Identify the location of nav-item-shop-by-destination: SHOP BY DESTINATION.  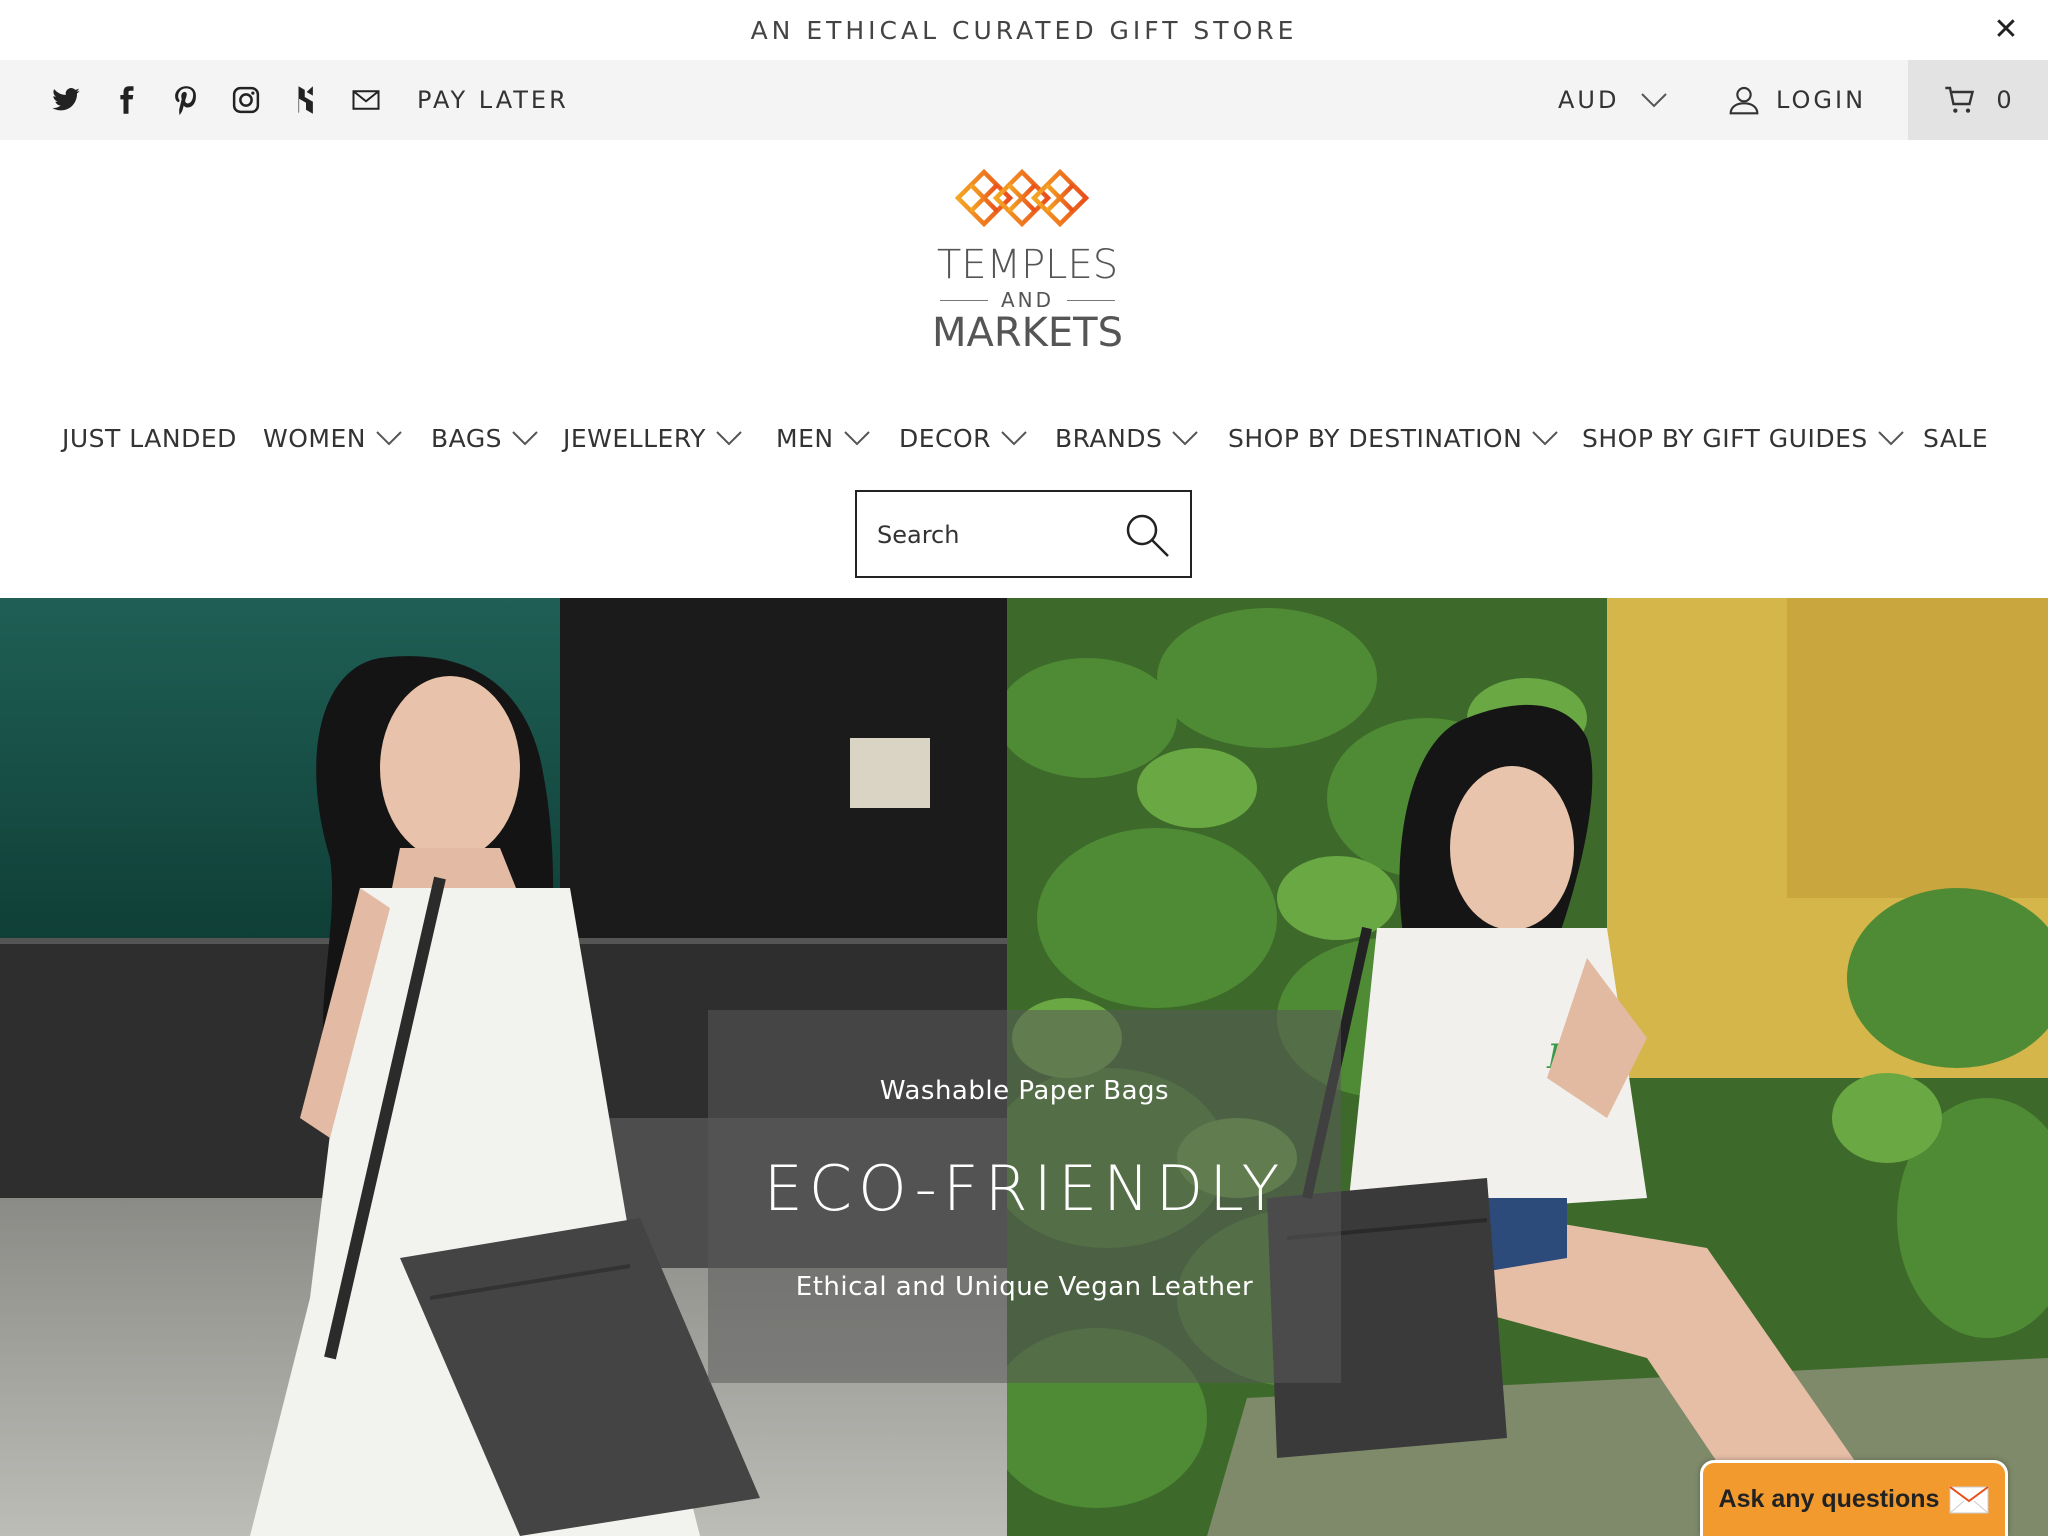
(1393, 438).